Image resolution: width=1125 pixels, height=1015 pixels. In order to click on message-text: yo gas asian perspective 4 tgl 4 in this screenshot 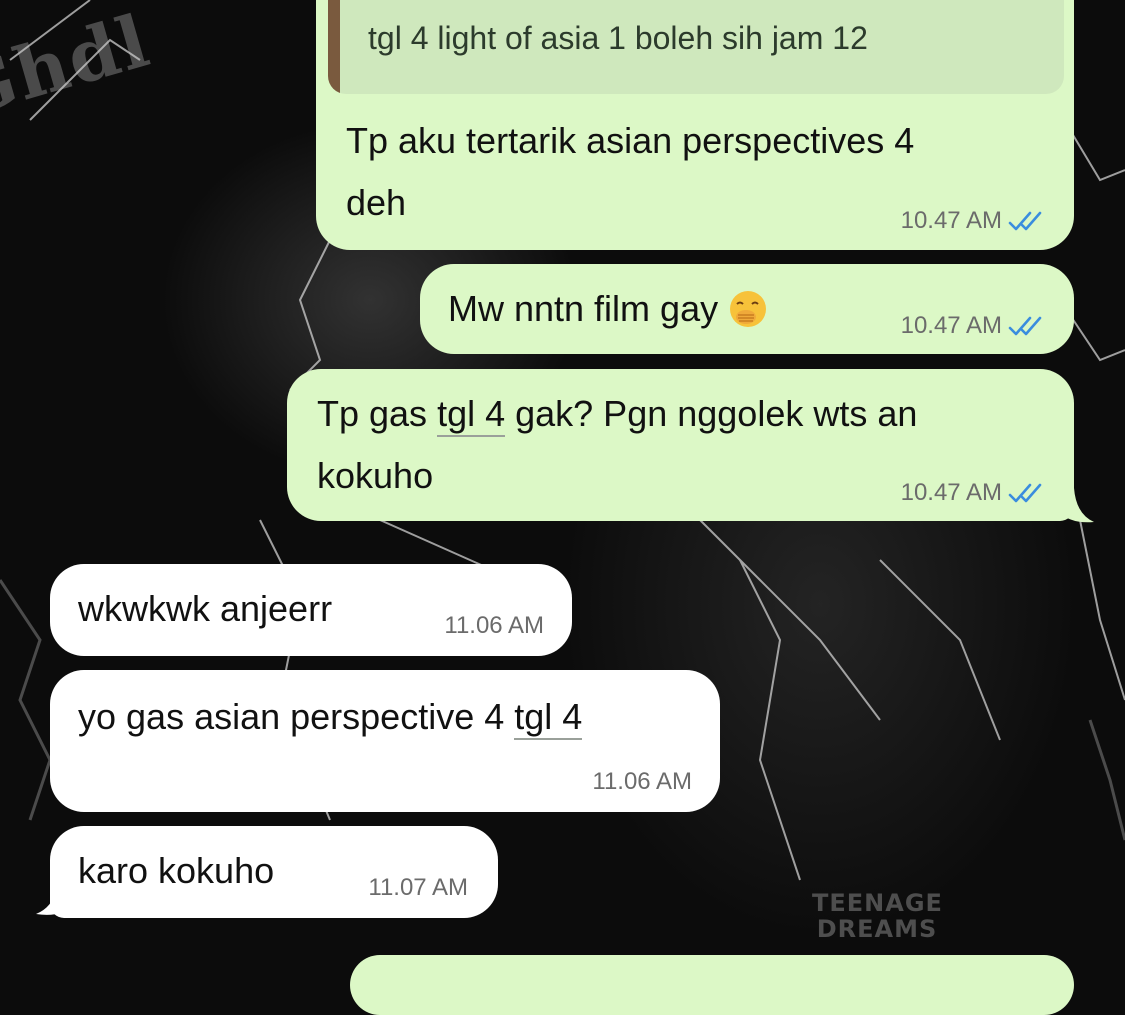, I will do `click(330, 717)`.